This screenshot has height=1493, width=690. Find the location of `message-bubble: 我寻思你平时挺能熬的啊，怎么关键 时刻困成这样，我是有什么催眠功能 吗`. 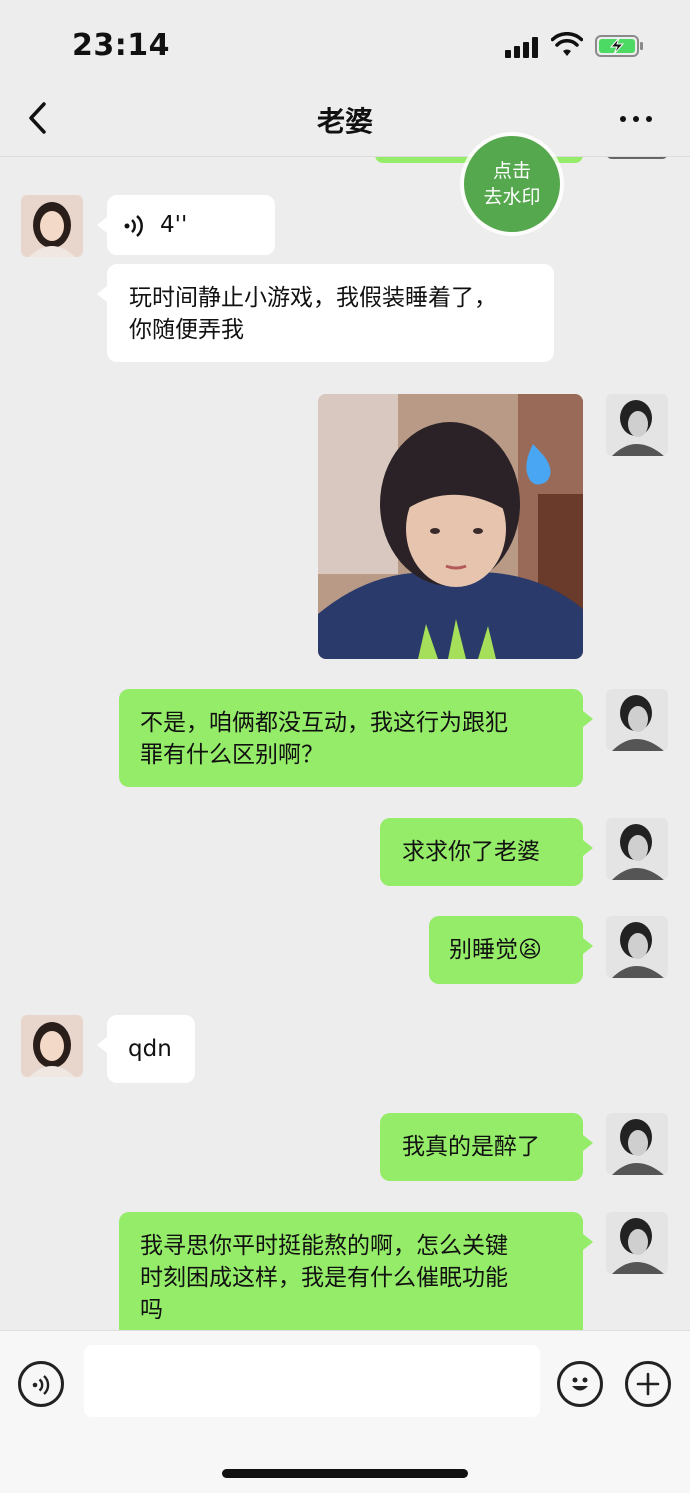

message-bubble: 我寻思你平时挺能熬的啊，怎么关键 时刻困成这样，我是有什么催眠功能 吗 is located at coordinates (356, 1271).